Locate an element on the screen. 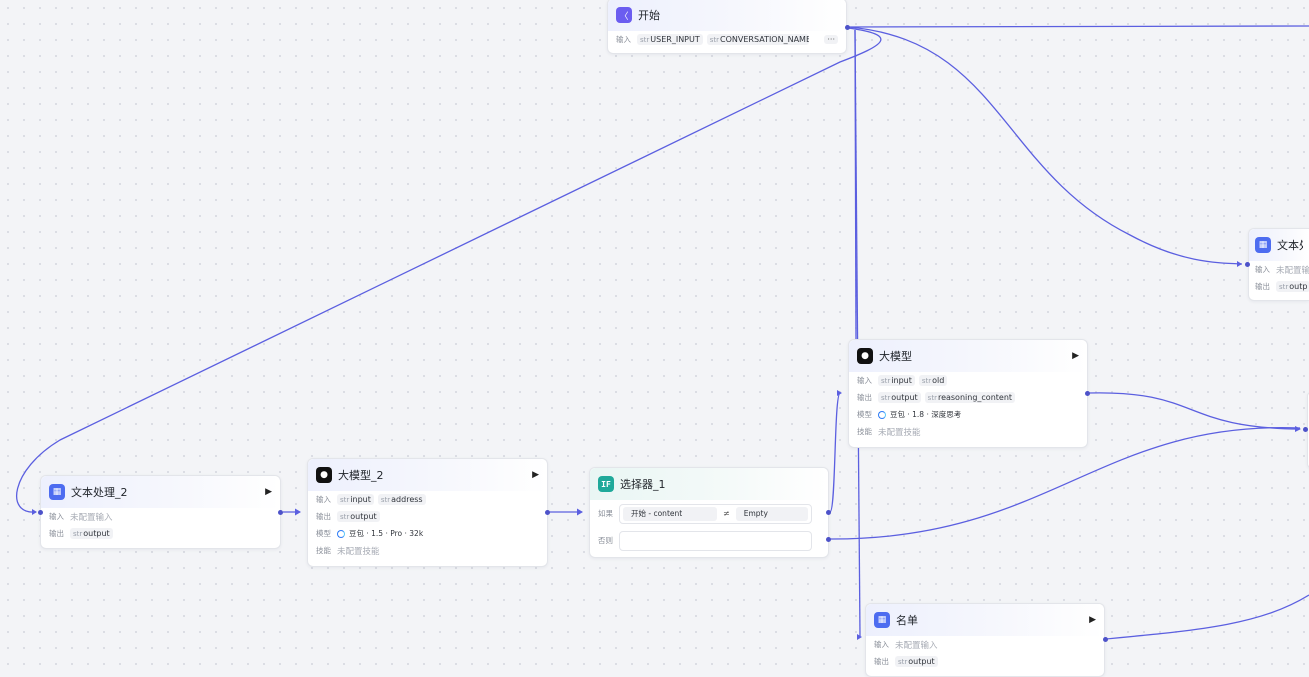 The image size is (1309, 677). output-tag: str outp is located at coordinates (1292, 286).